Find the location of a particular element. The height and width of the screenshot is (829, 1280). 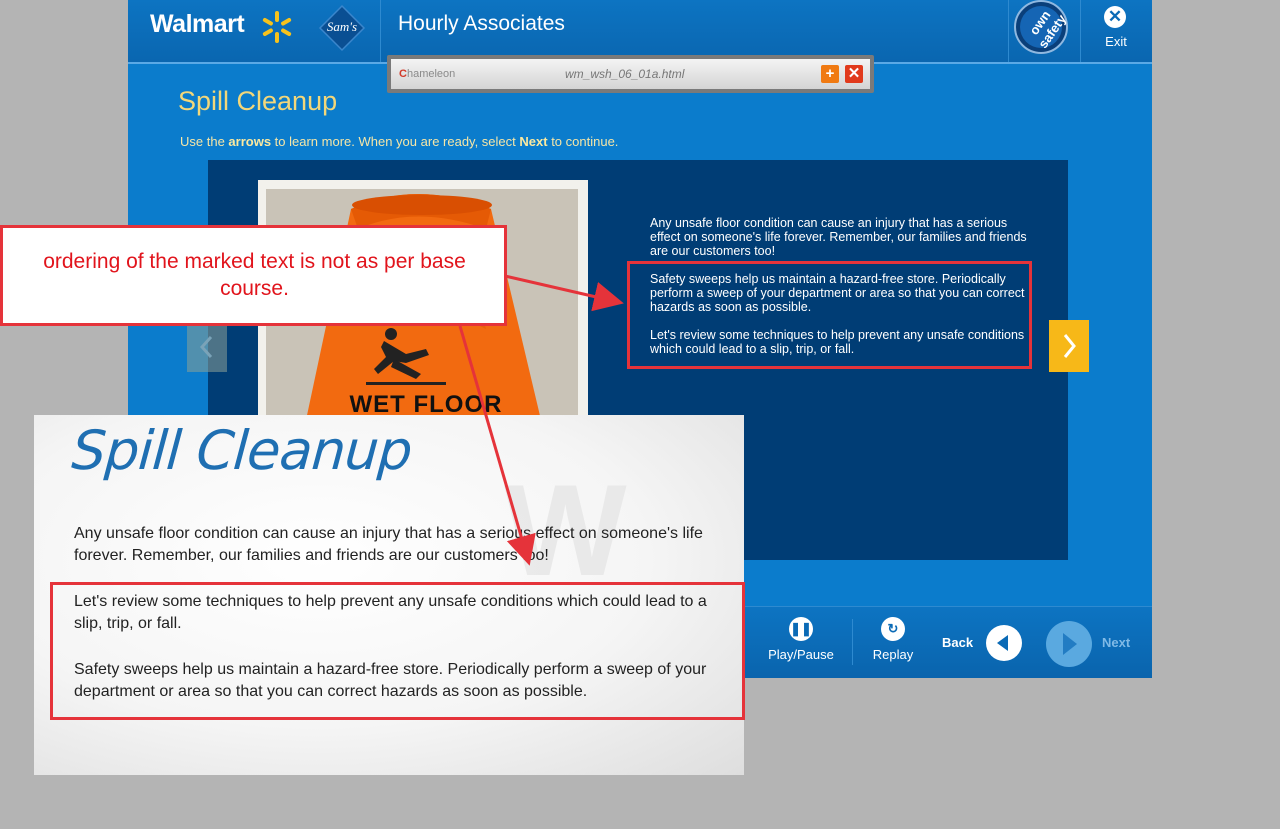

next-arrow-icon is located at coordinates (1070, 644).